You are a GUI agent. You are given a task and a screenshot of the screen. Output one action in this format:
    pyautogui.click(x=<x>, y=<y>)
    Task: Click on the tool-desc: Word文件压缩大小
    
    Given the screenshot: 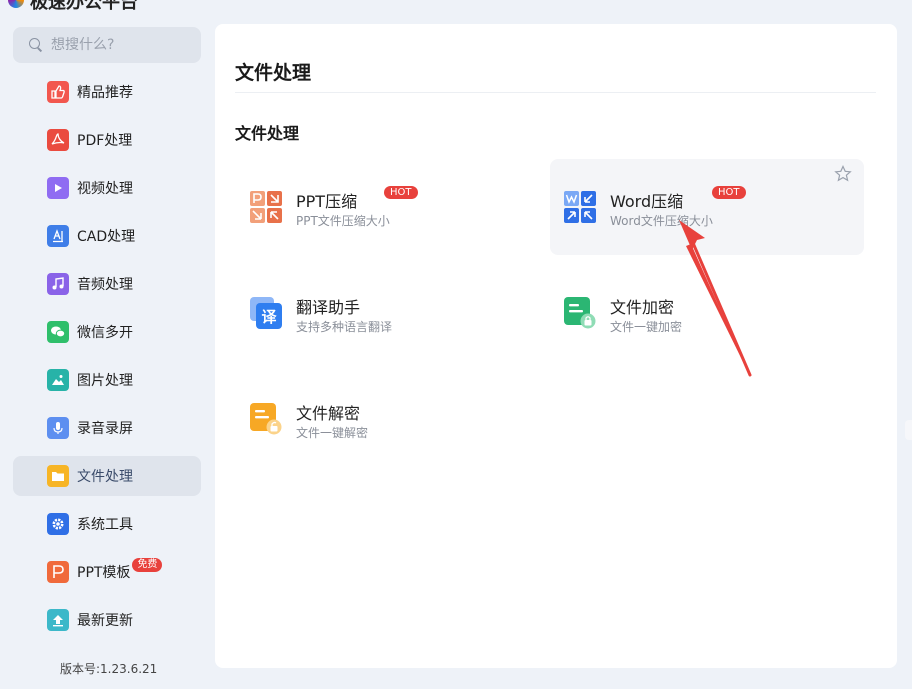 What is the action you would take?
    pyautogui.click(x=661, y=221)
    